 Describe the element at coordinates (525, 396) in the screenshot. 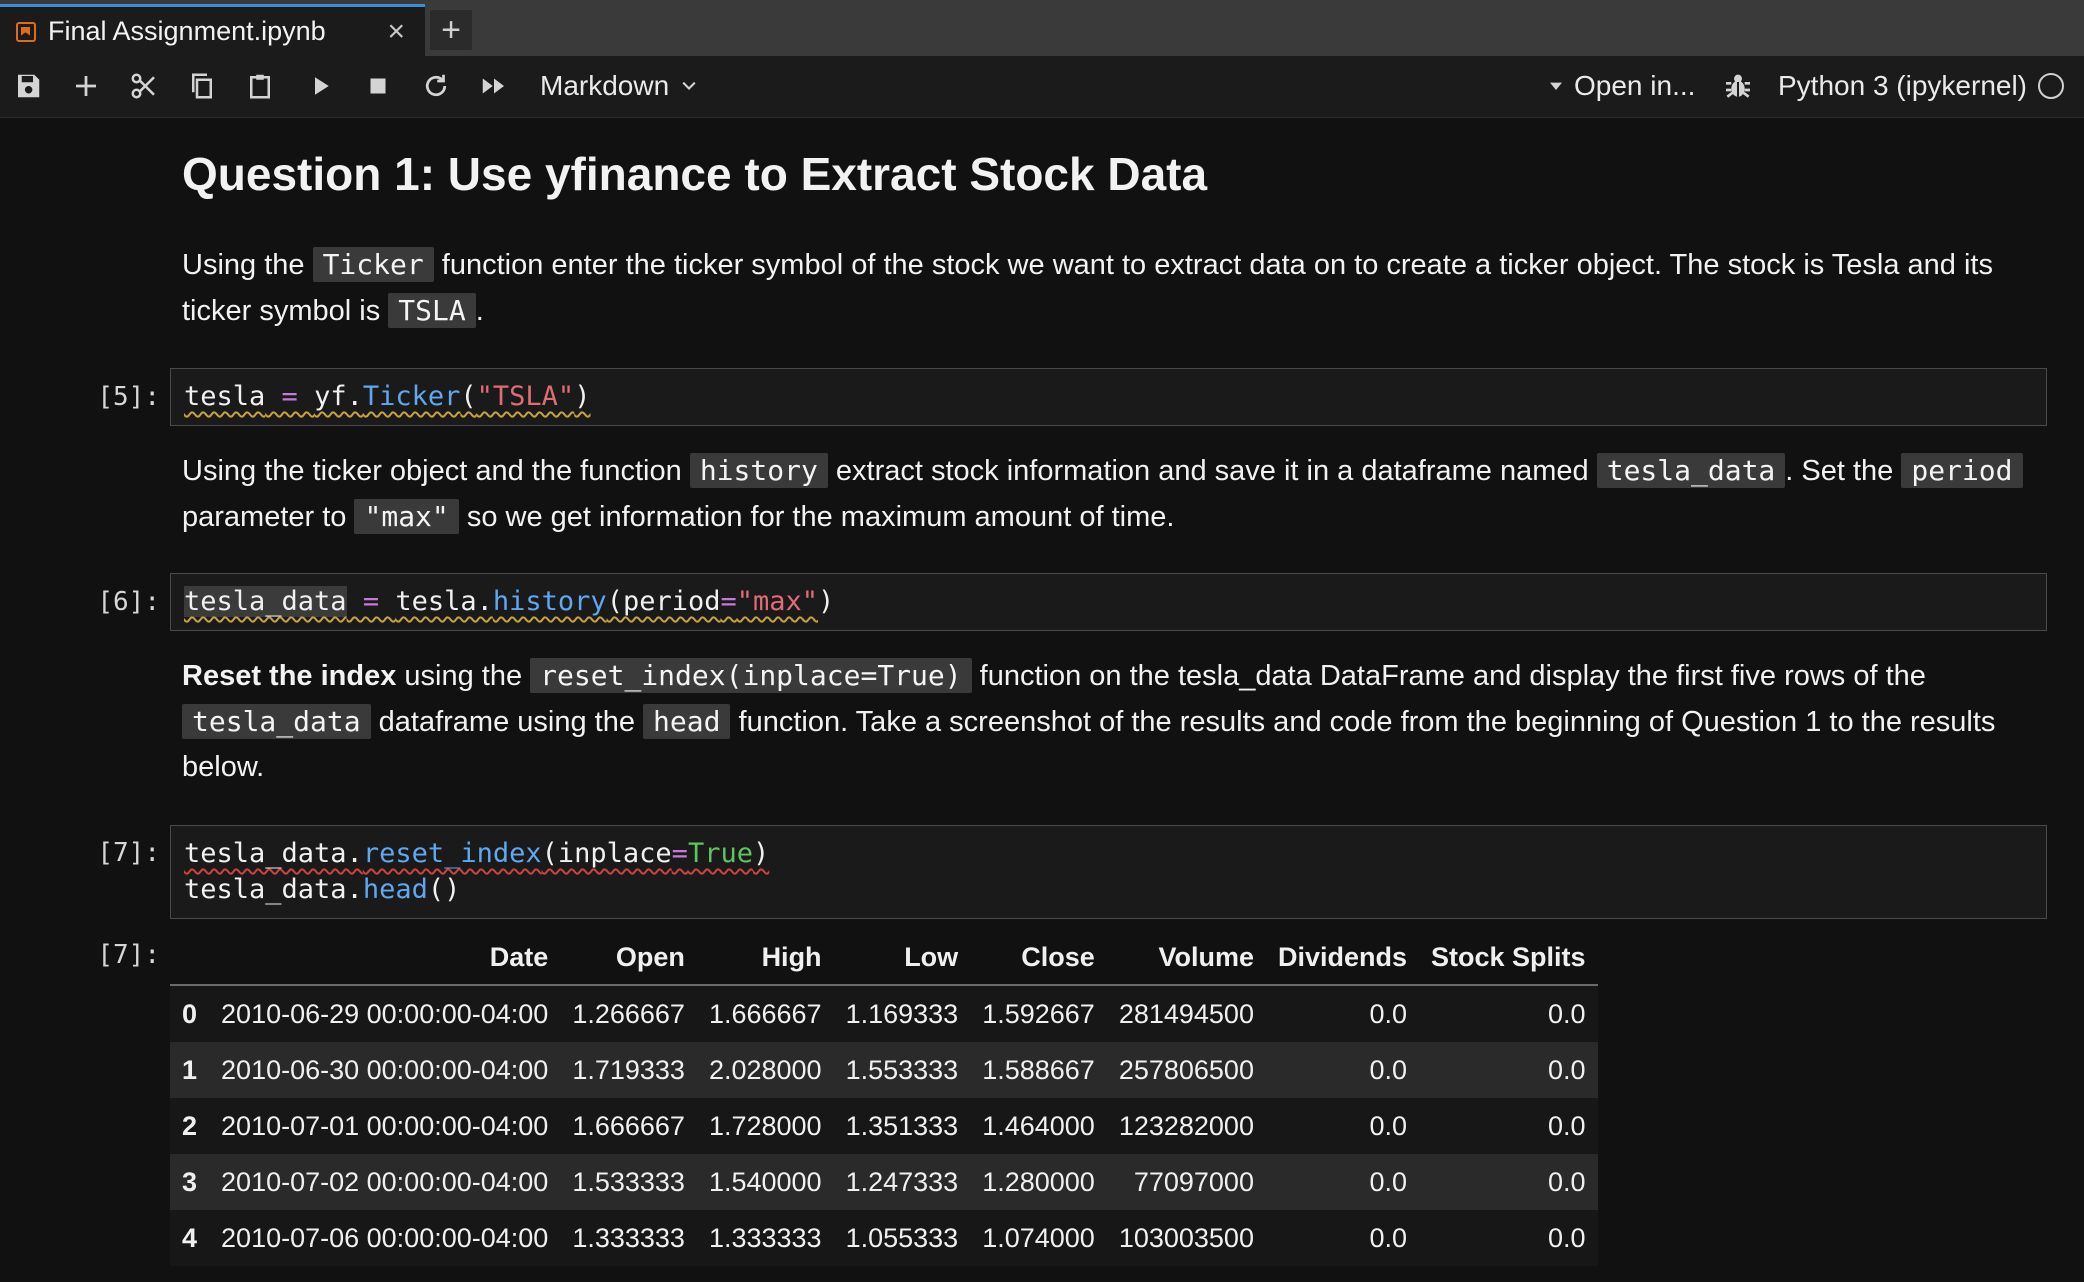

I see `code-token: "TSLA"` at that location.